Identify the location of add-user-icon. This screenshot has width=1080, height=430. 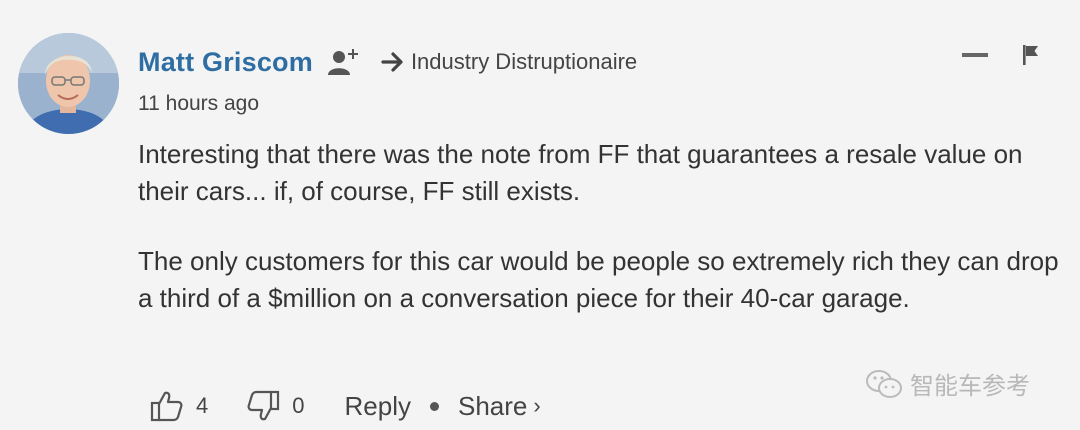
(343, 62).